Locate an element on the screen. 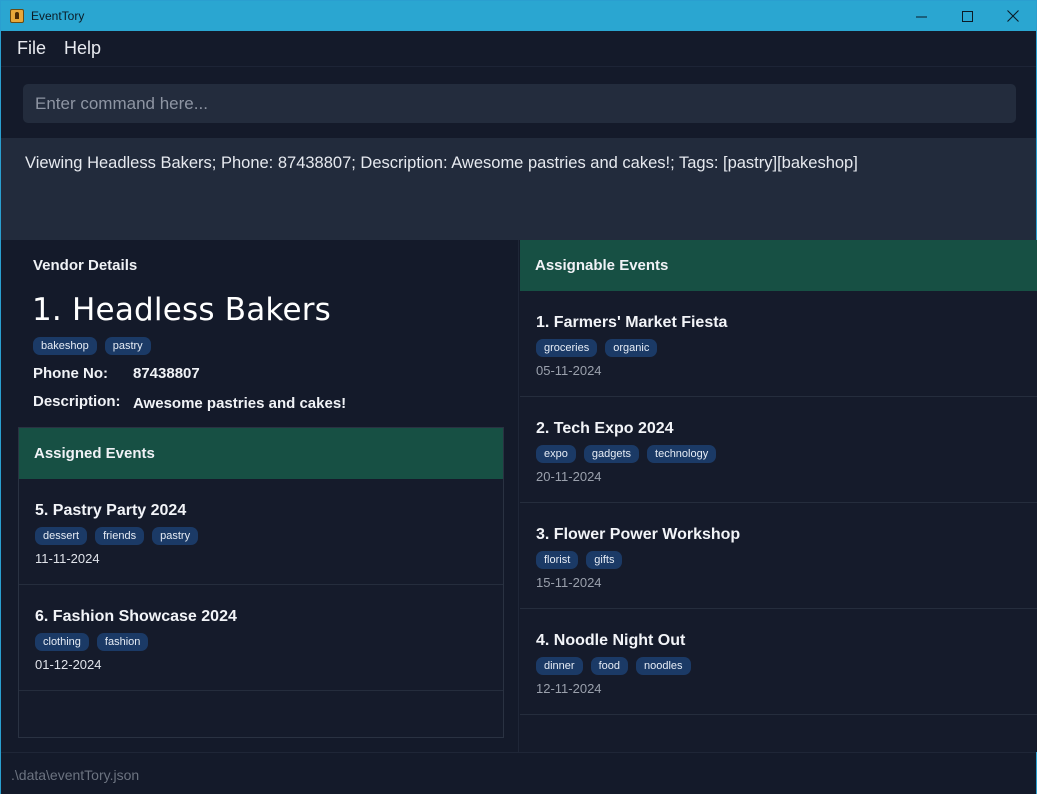 This screenshot has width=1037, height=794. phone-value: 87438807 is located at coordinates (166, 373).